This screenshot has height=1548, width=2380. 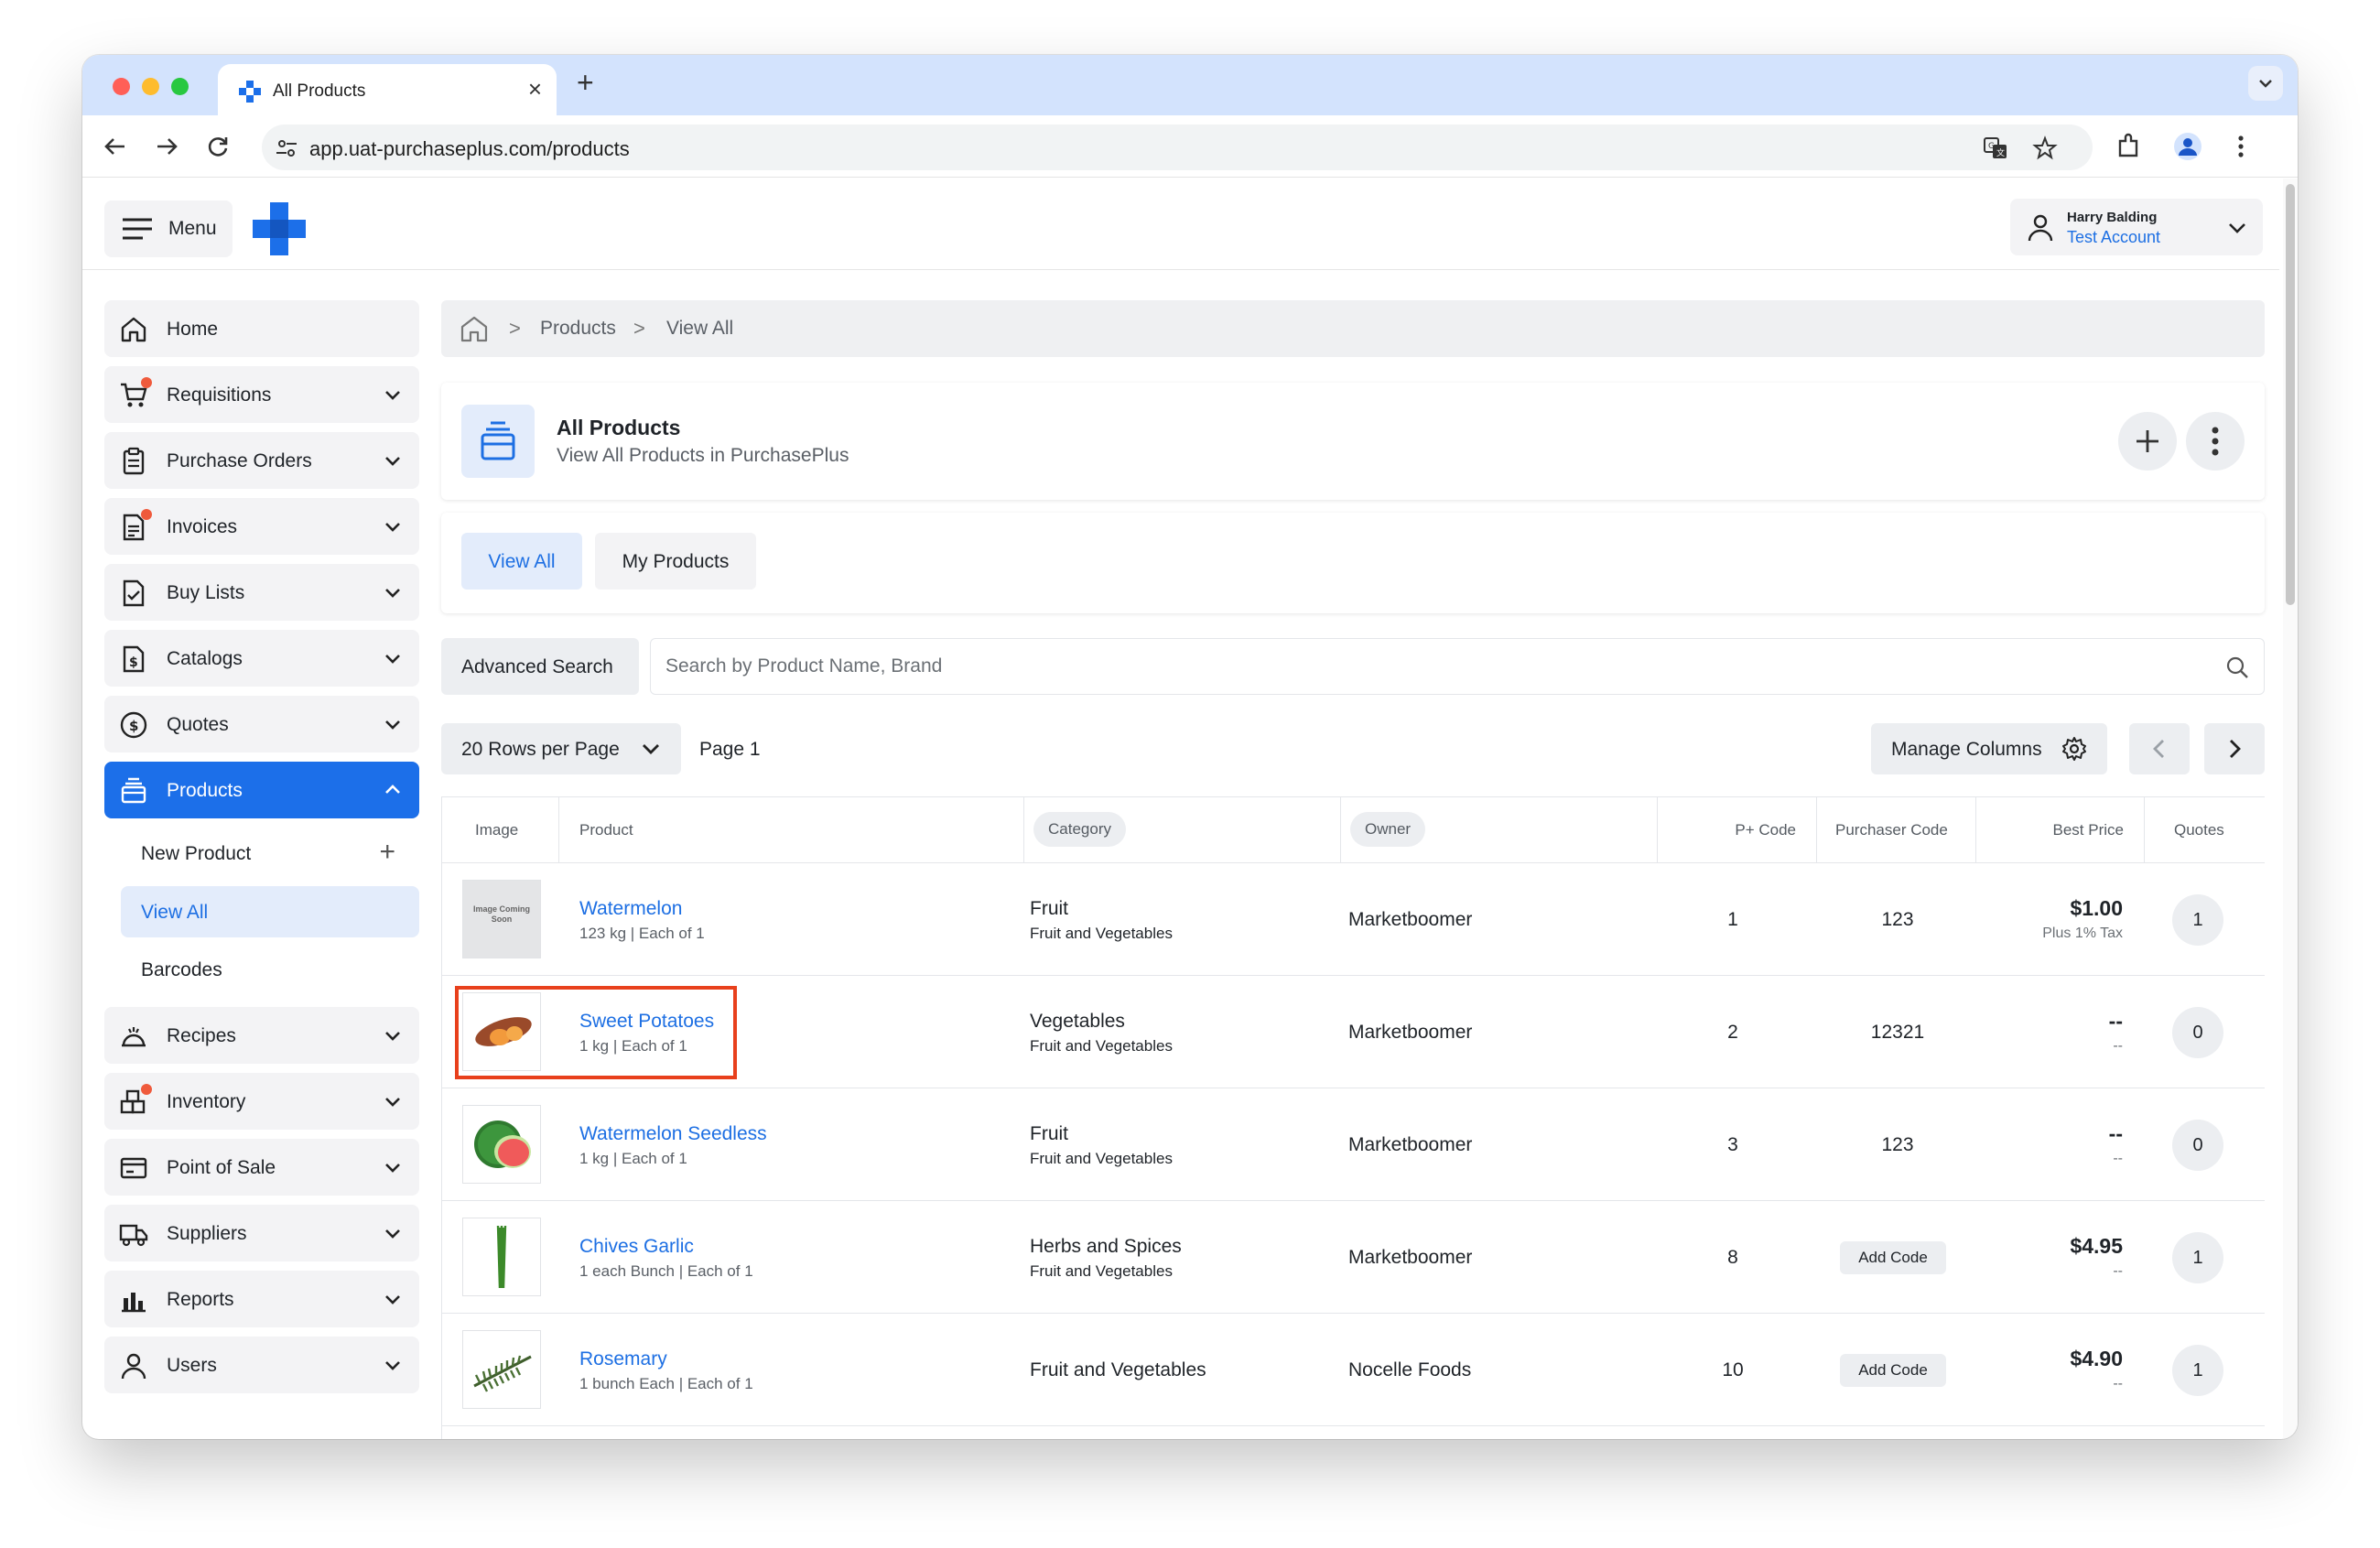 I want to click on sidebar-item-suppliers: Suppliers, so click(x=261, y=1233).